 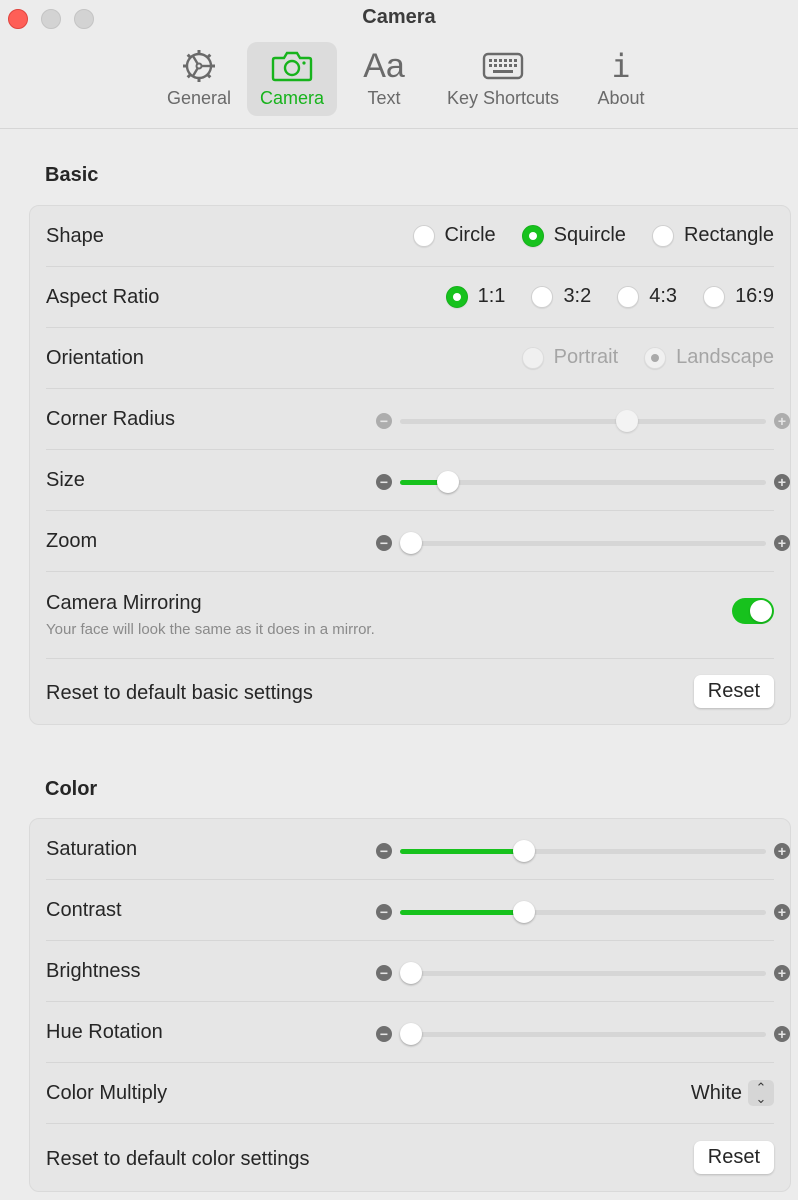 I want to click on brightness-row: Brightness − +, so click(x=418, y=971).